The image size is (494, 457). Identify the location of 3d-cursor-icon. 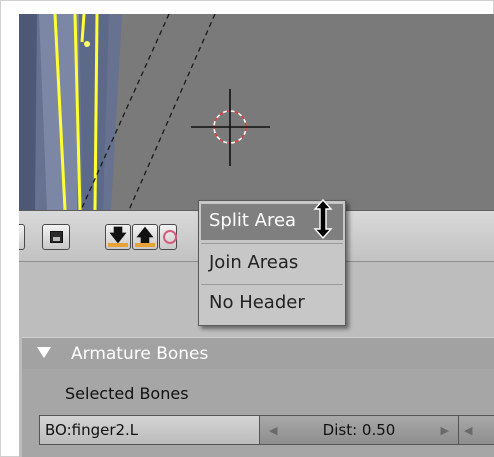
(230, 127).